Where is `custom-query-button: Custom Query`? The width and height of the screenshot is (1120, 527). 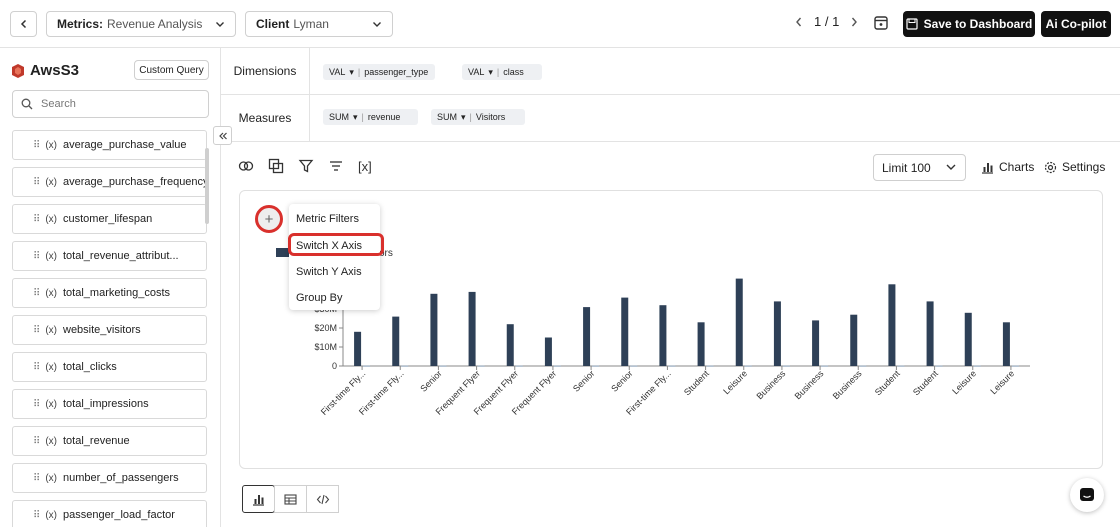
custom-query-button: Custom Query is located at coordinates (171, 70).